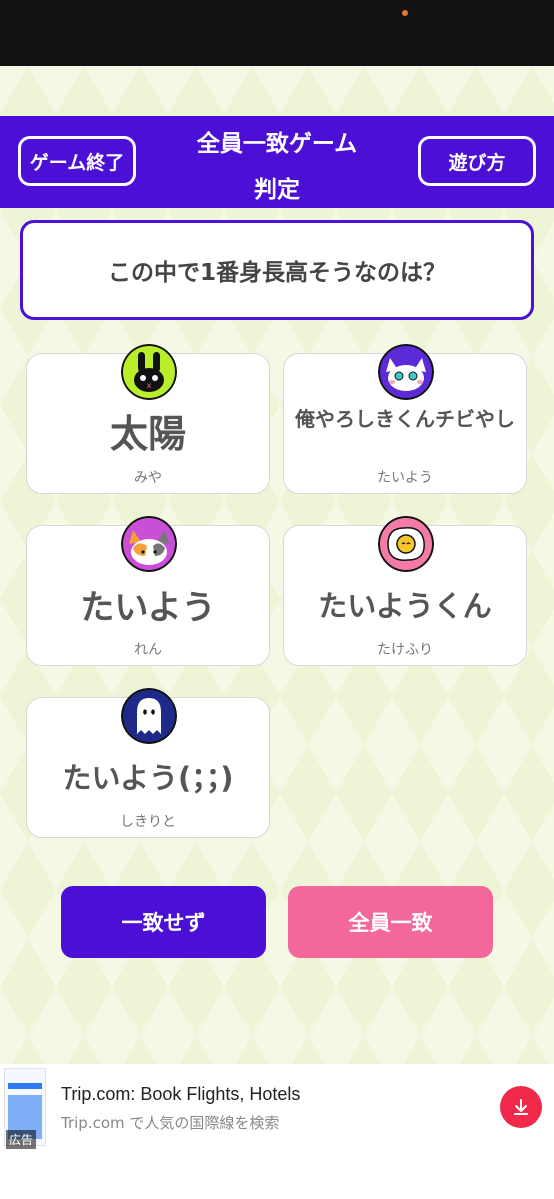 This screenshot has height=1199, width=554. I want to click on svg-text: x, so click(149, 385).